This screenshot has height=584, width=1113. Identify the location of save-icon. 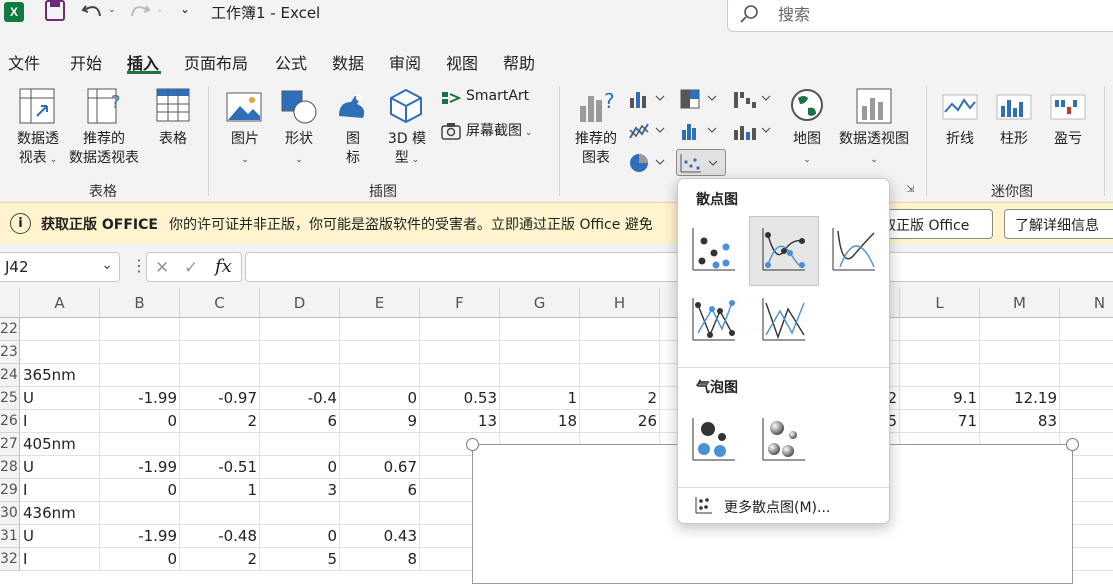
(55, 11).